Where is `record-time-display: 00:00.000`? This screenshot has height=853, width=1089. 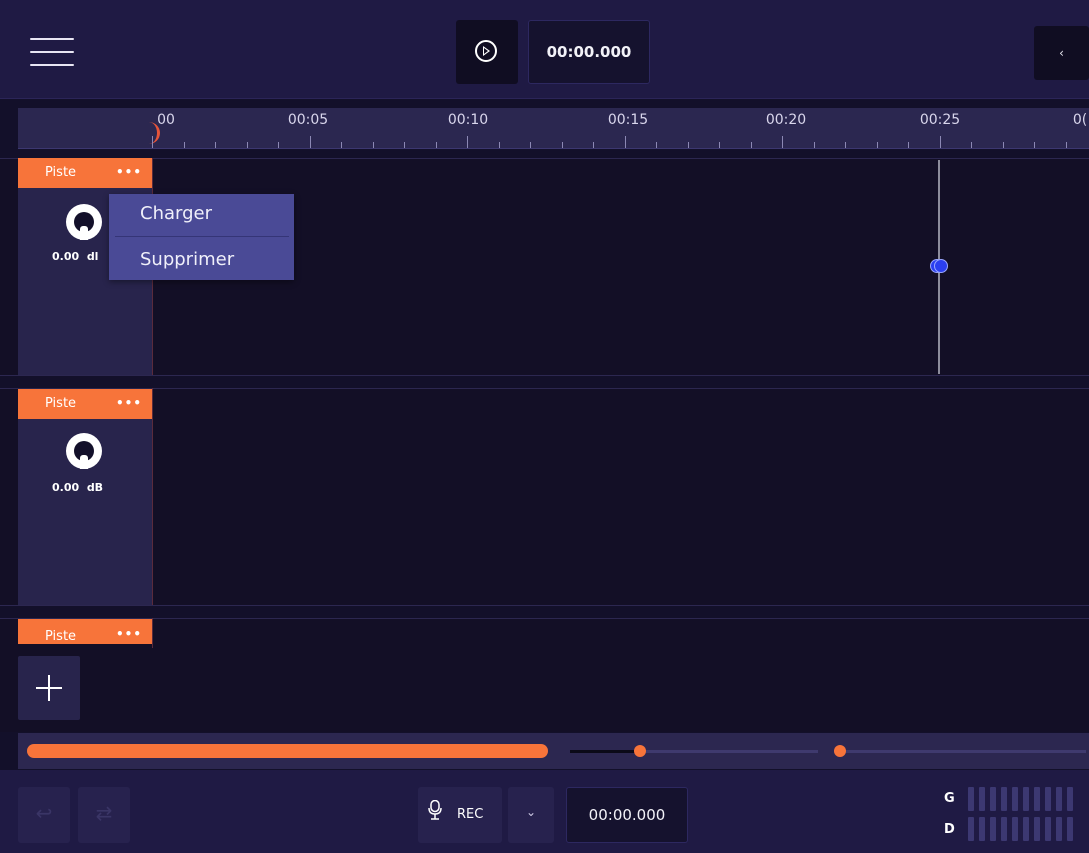 record-time-display: 00:00.000 is located at coordinates (627, 815).